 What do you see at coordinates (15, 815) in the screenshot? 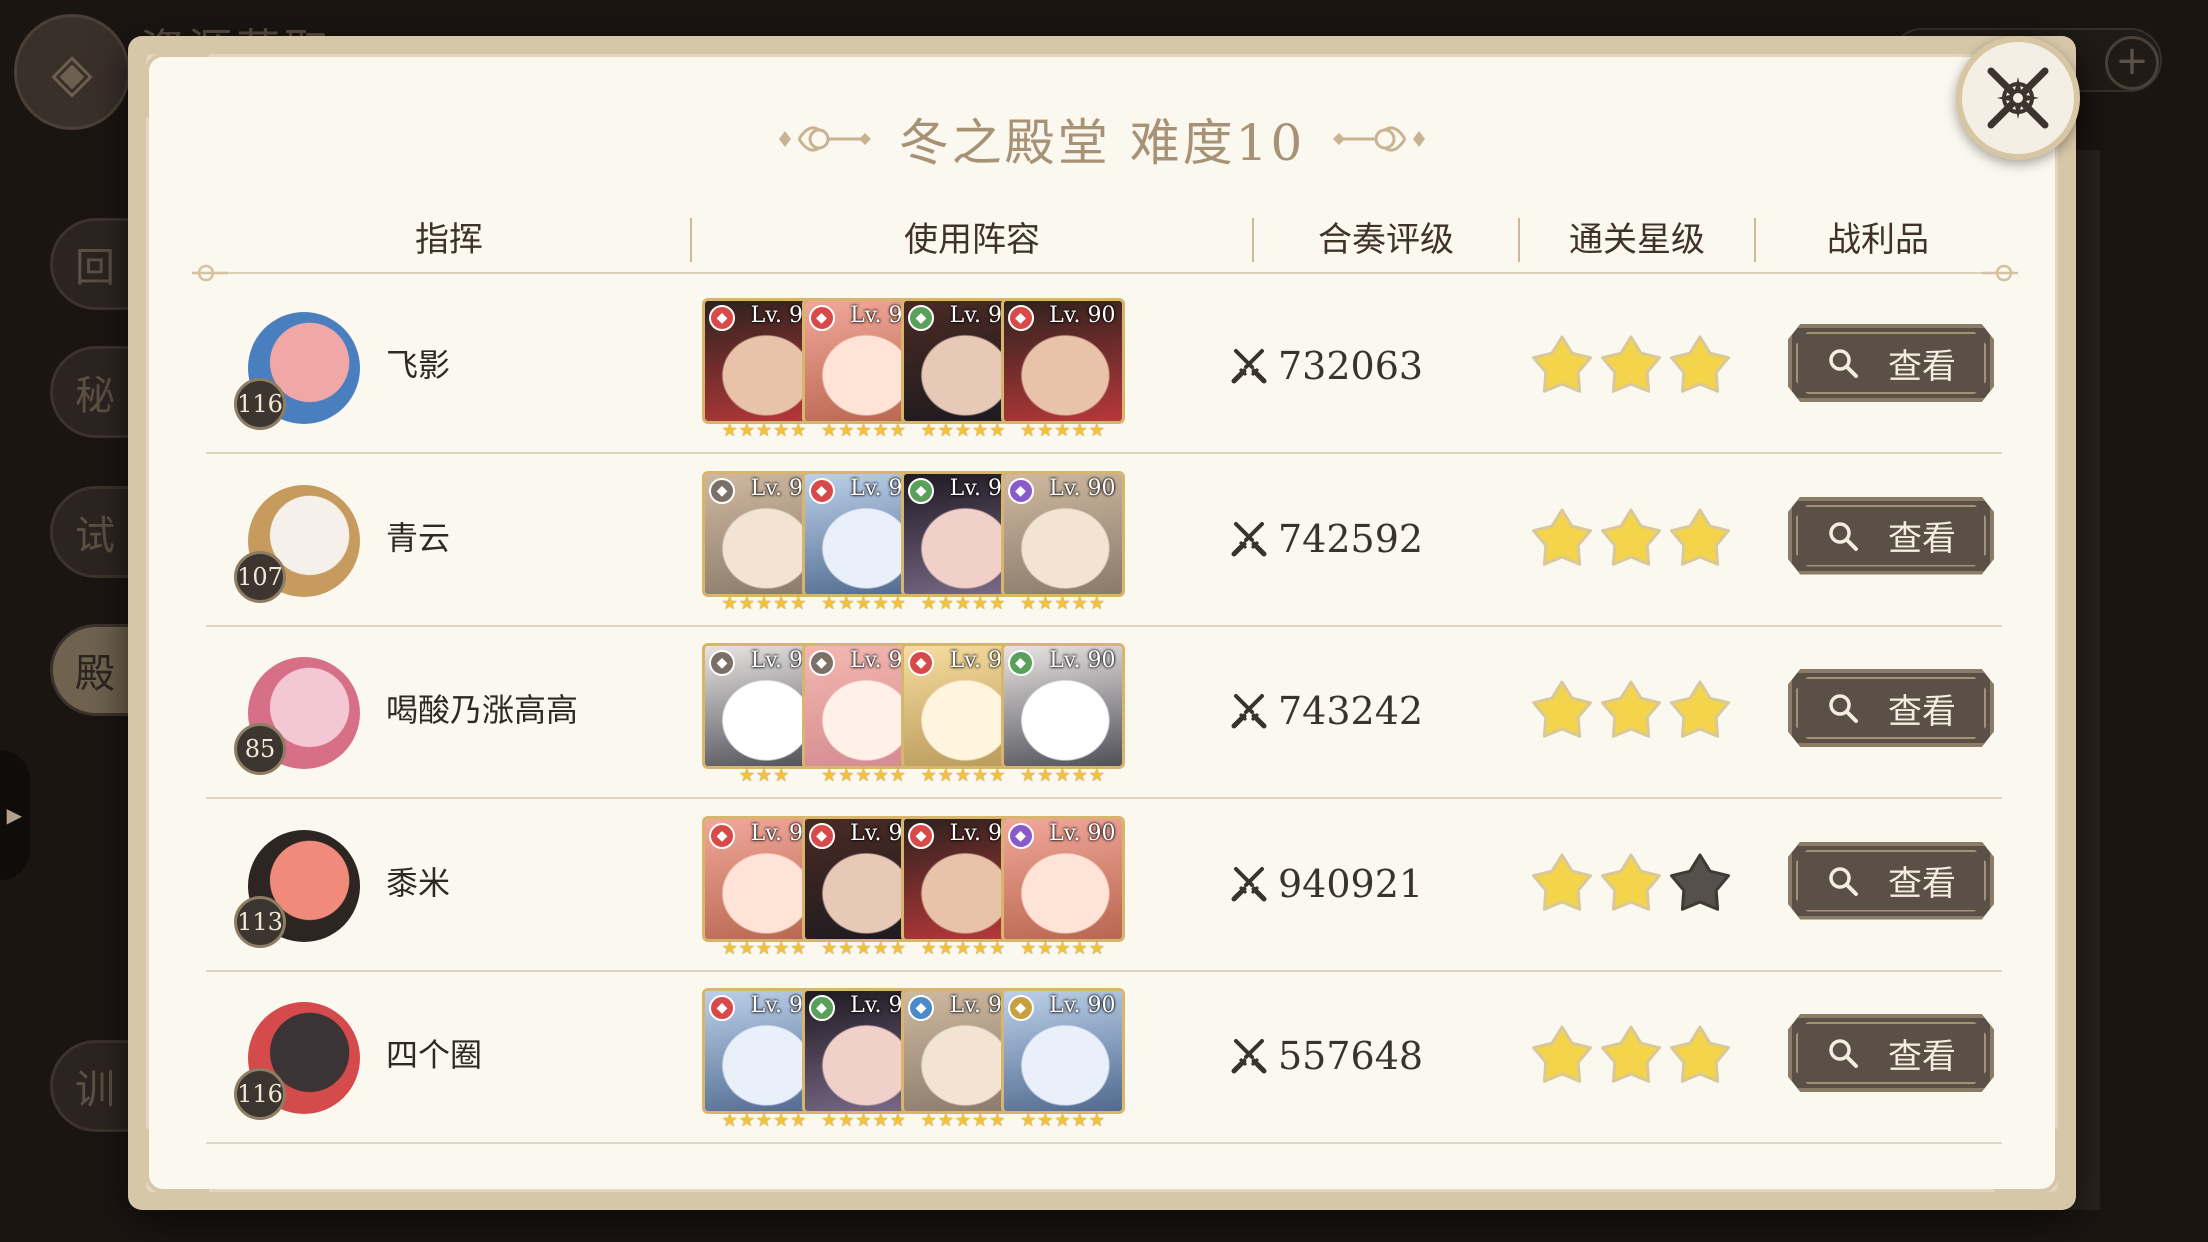
I see `side-arrow-icon: ▶` at bounding box center [15, 815].